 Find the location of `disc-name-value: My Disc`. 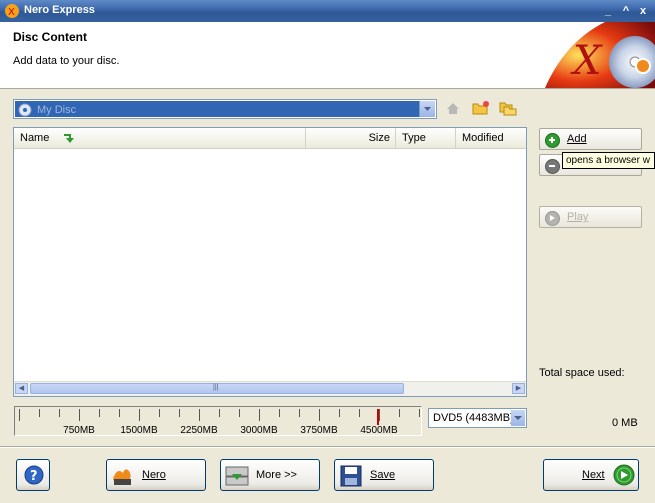

disc-name-value: My Disc is located at coordinates (57, 110).